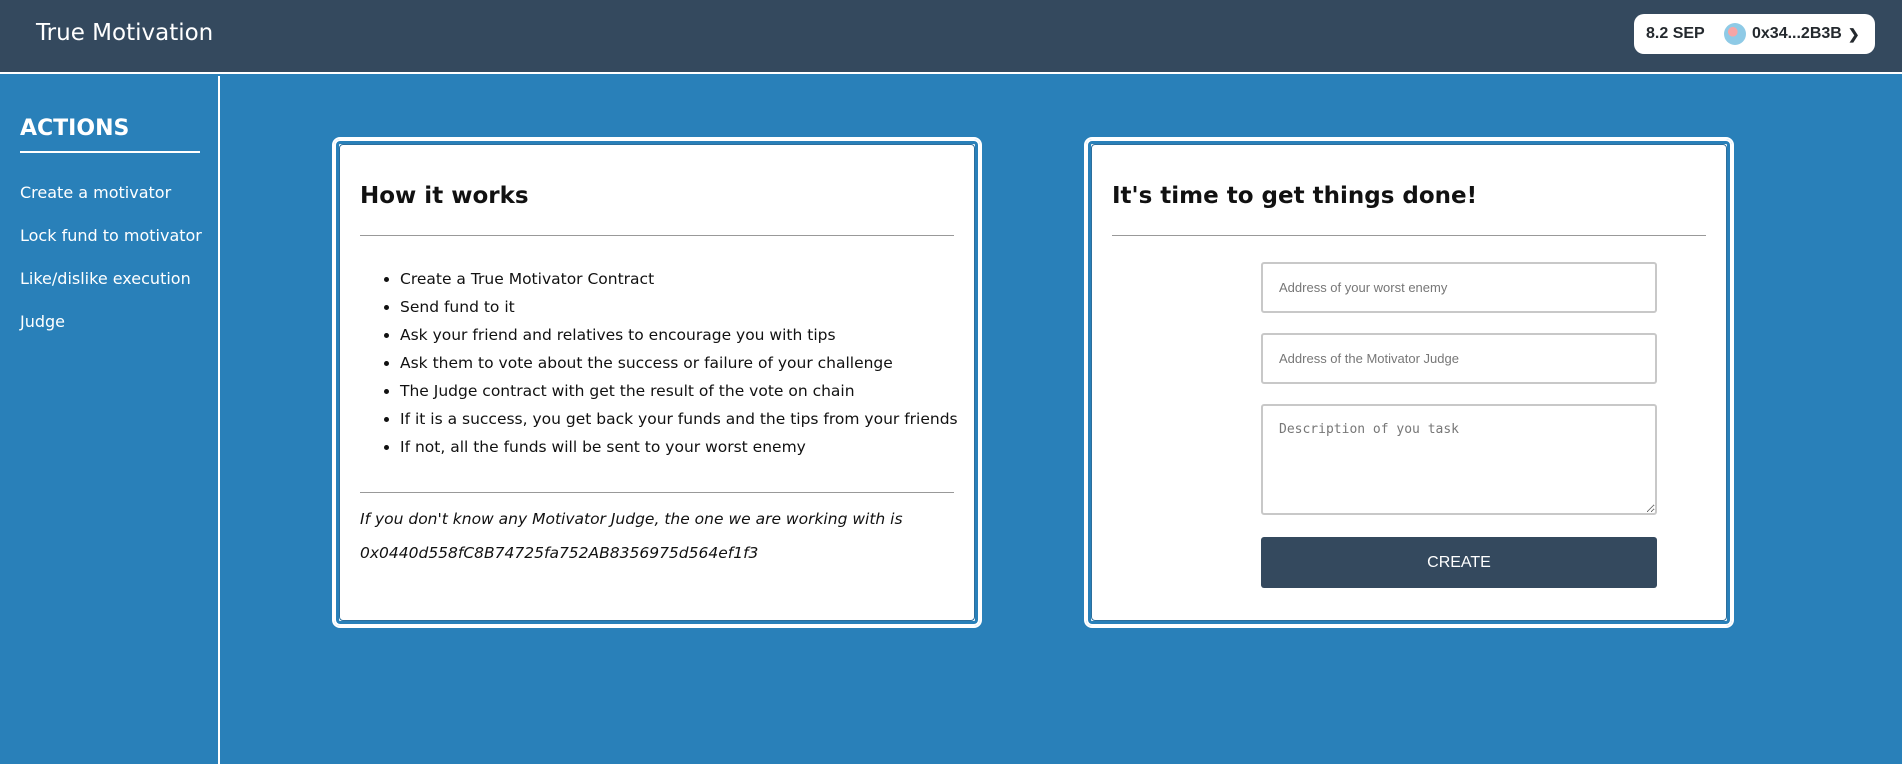 The width and height of the screenshot is (1902, 764). I want to click on list-item: Send fund to it, so click(680, 307).